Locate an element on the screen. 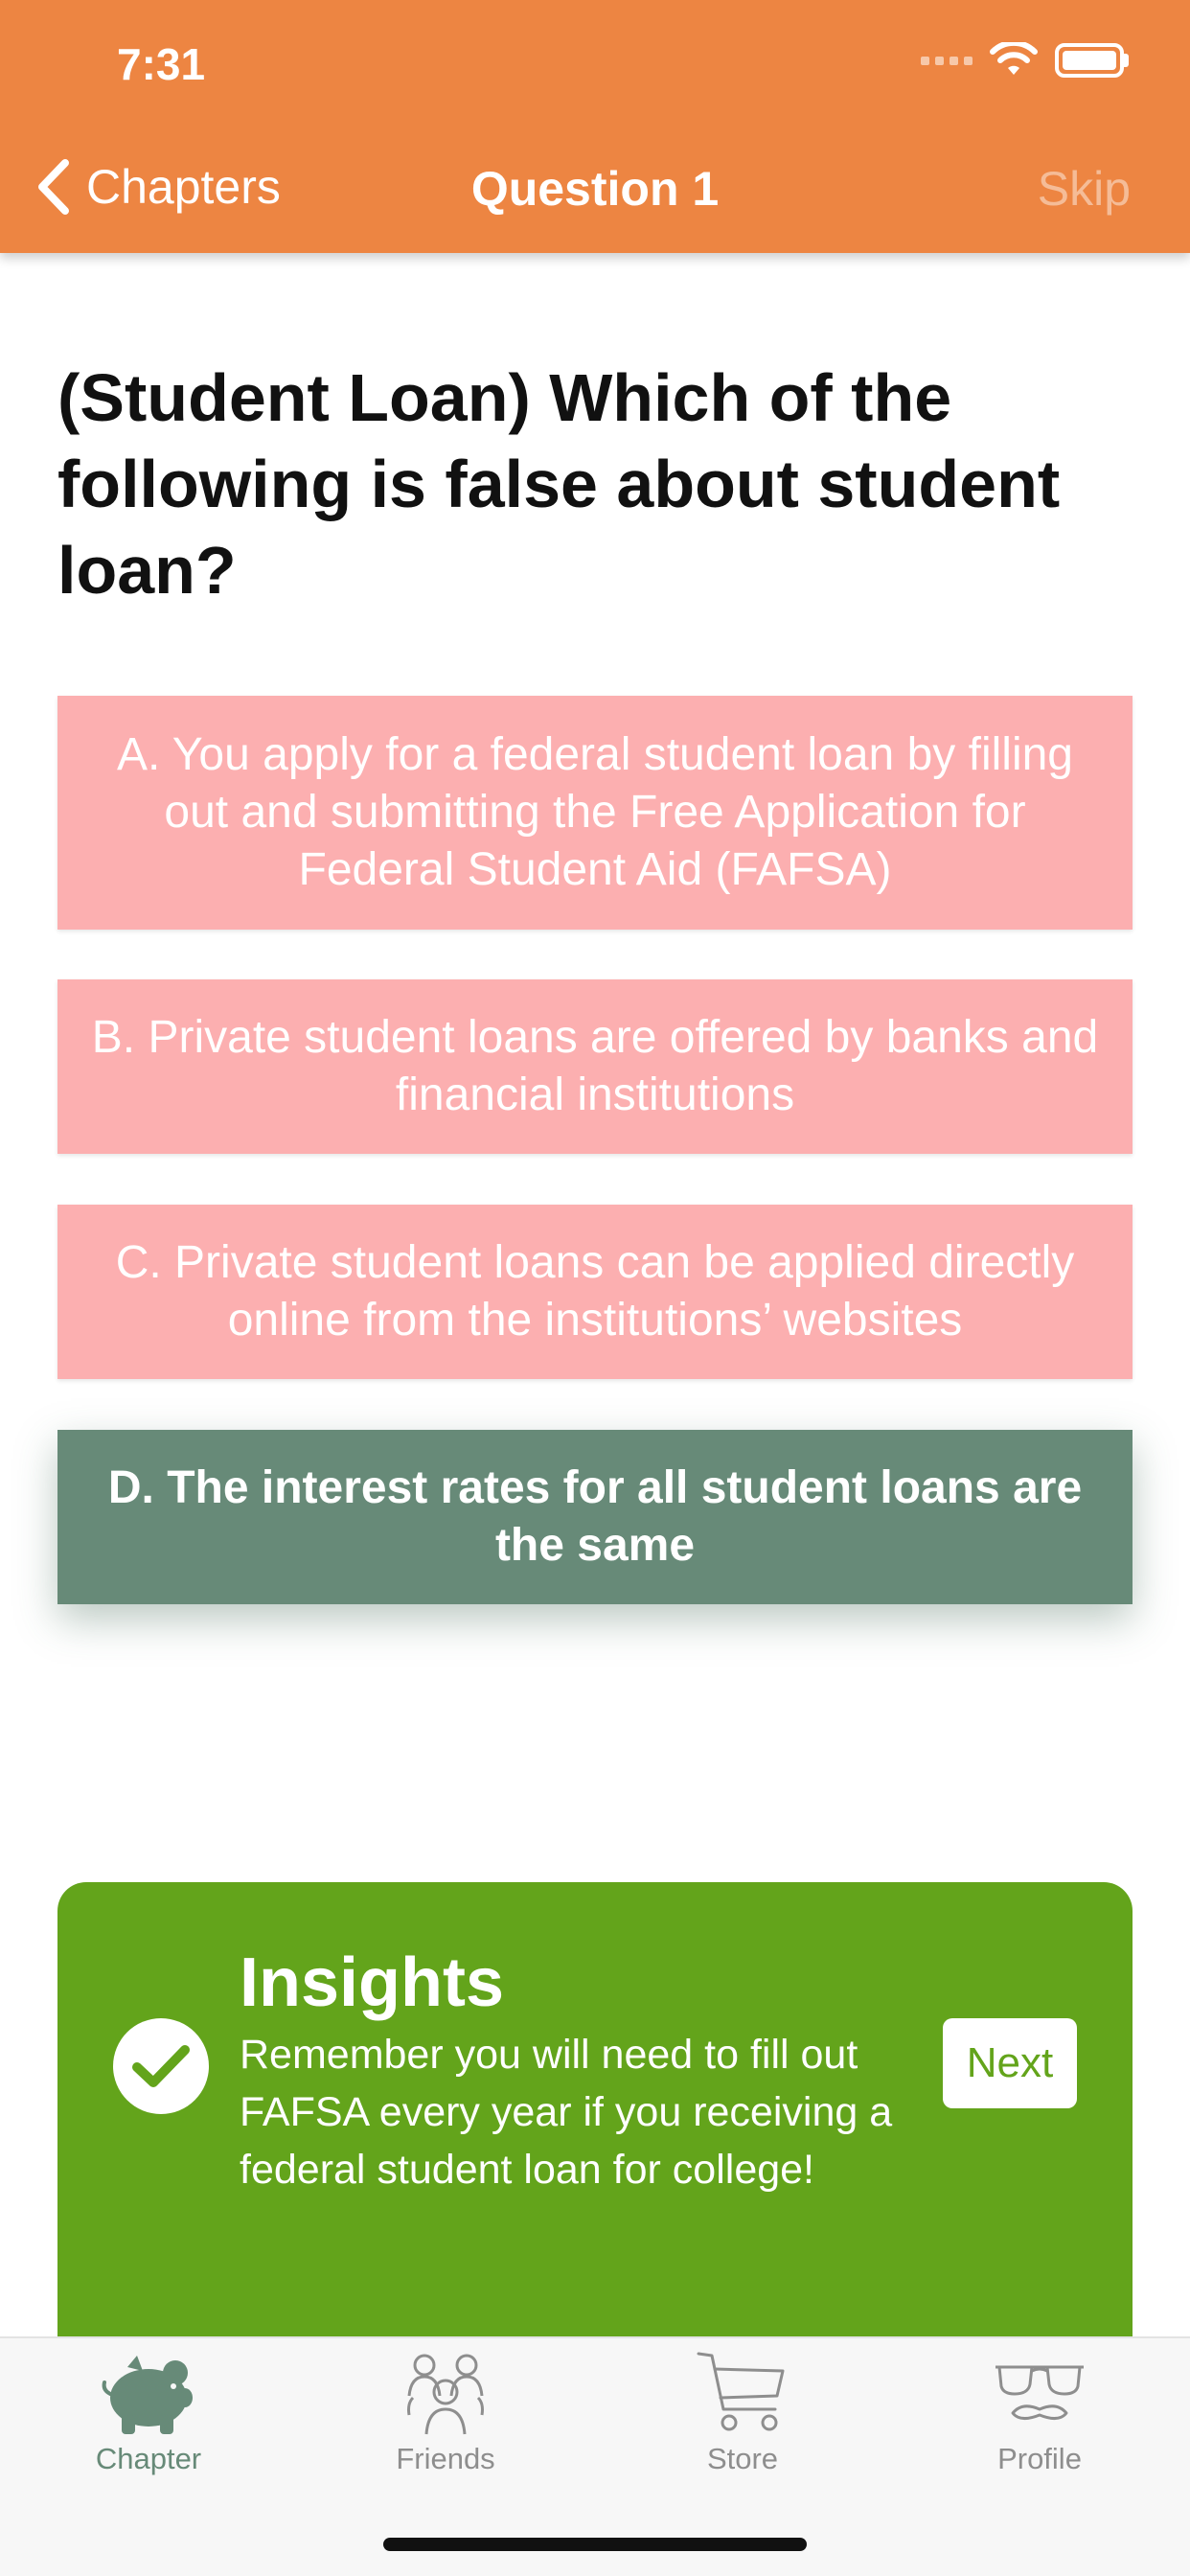 The height and width of the screenshot is (2576, 1190). navigation-header: 7:31 Chapters Question 1 Skip is located at coordinates (595, 126).